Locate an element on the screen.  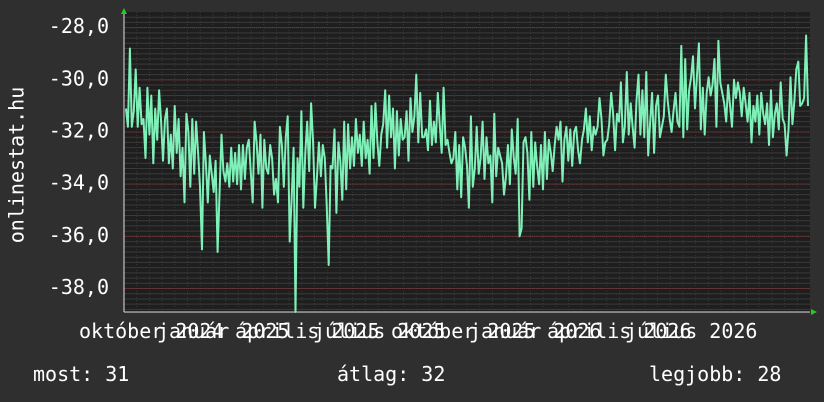
y-tick-label: -38,0 is located at coordinates (79, 287).